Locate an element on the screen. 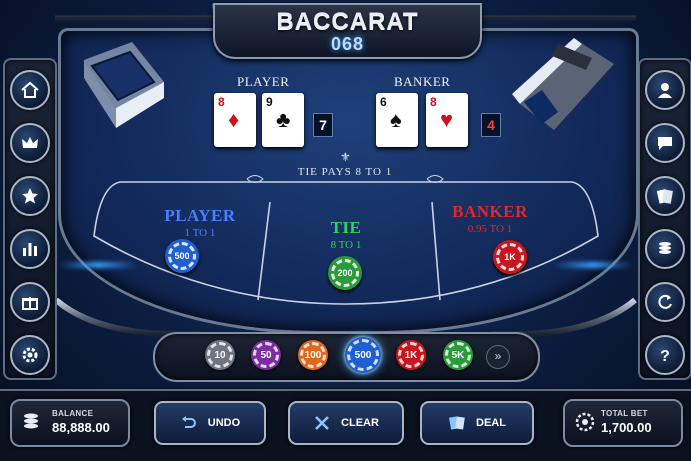 This screenshot has width=691, height=461. chip-icon is located at coordinates (585, 422).